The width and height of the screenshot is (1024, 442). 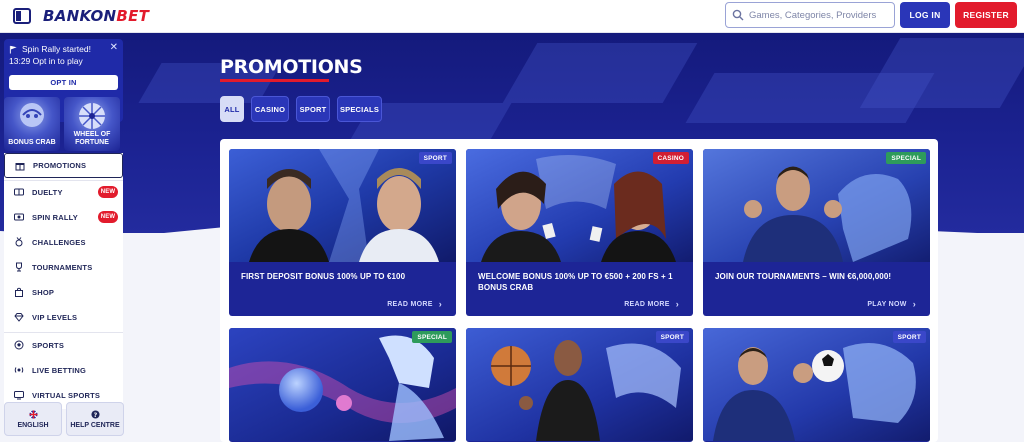 I want to click on promo-title: FIRST DEPOSIT BONUS 100% UP TO €100, so click(x=323, y=276).